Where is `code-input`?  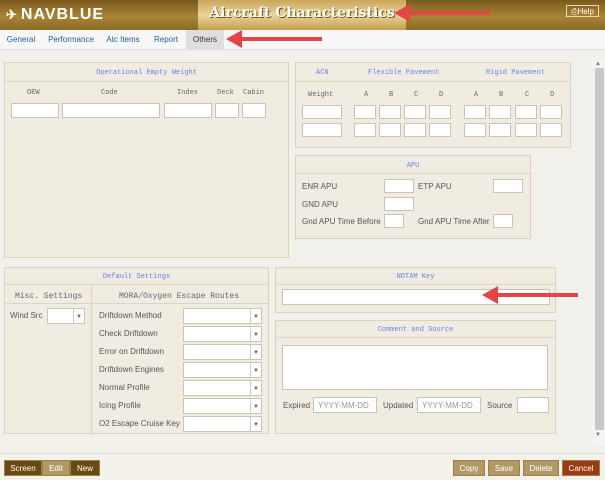
code-input is located at coordinates (111, 110).